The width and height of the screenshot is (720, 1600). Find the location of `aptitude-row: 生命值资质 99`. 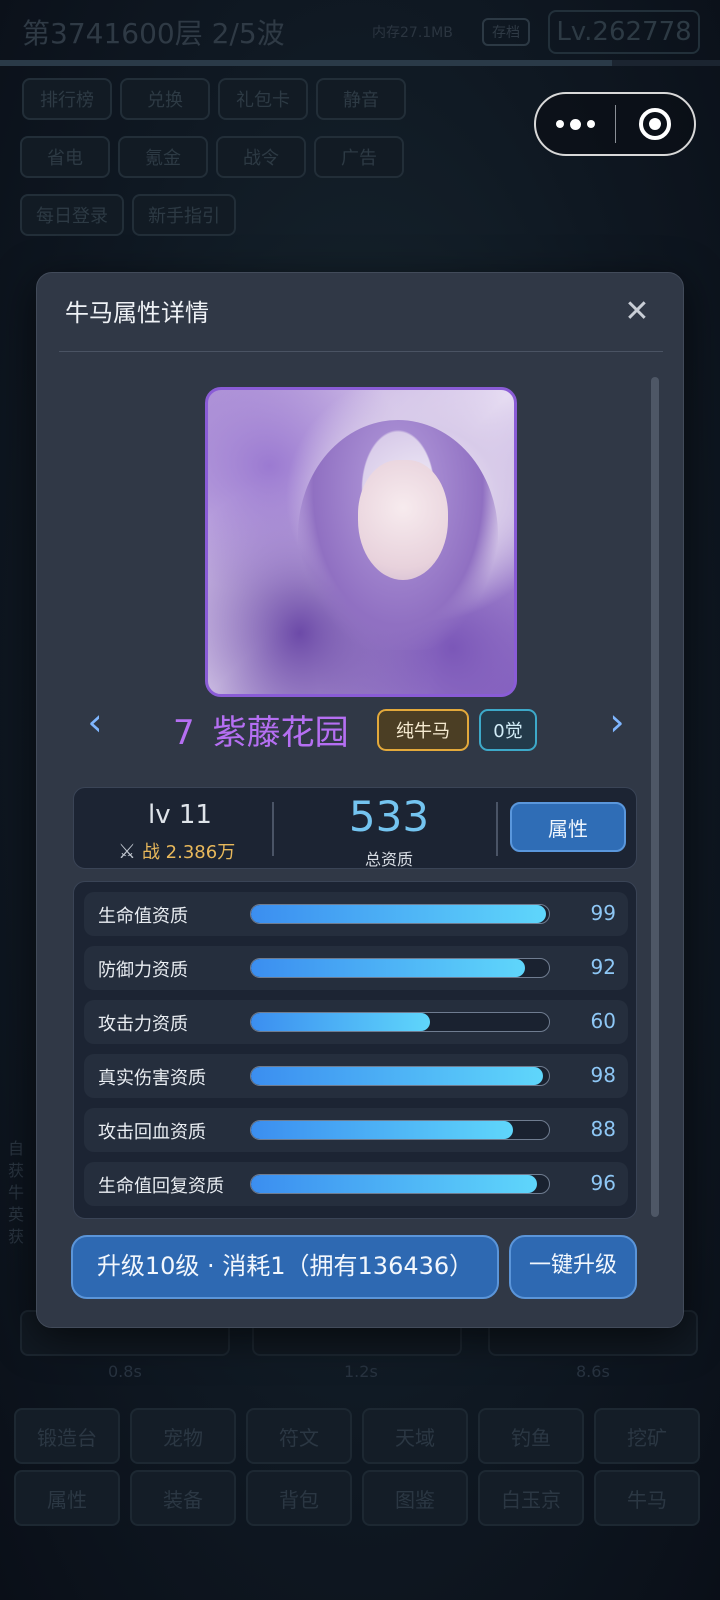

aptitude-row: 生命值资质 99 is located at coordinates (356, 914).